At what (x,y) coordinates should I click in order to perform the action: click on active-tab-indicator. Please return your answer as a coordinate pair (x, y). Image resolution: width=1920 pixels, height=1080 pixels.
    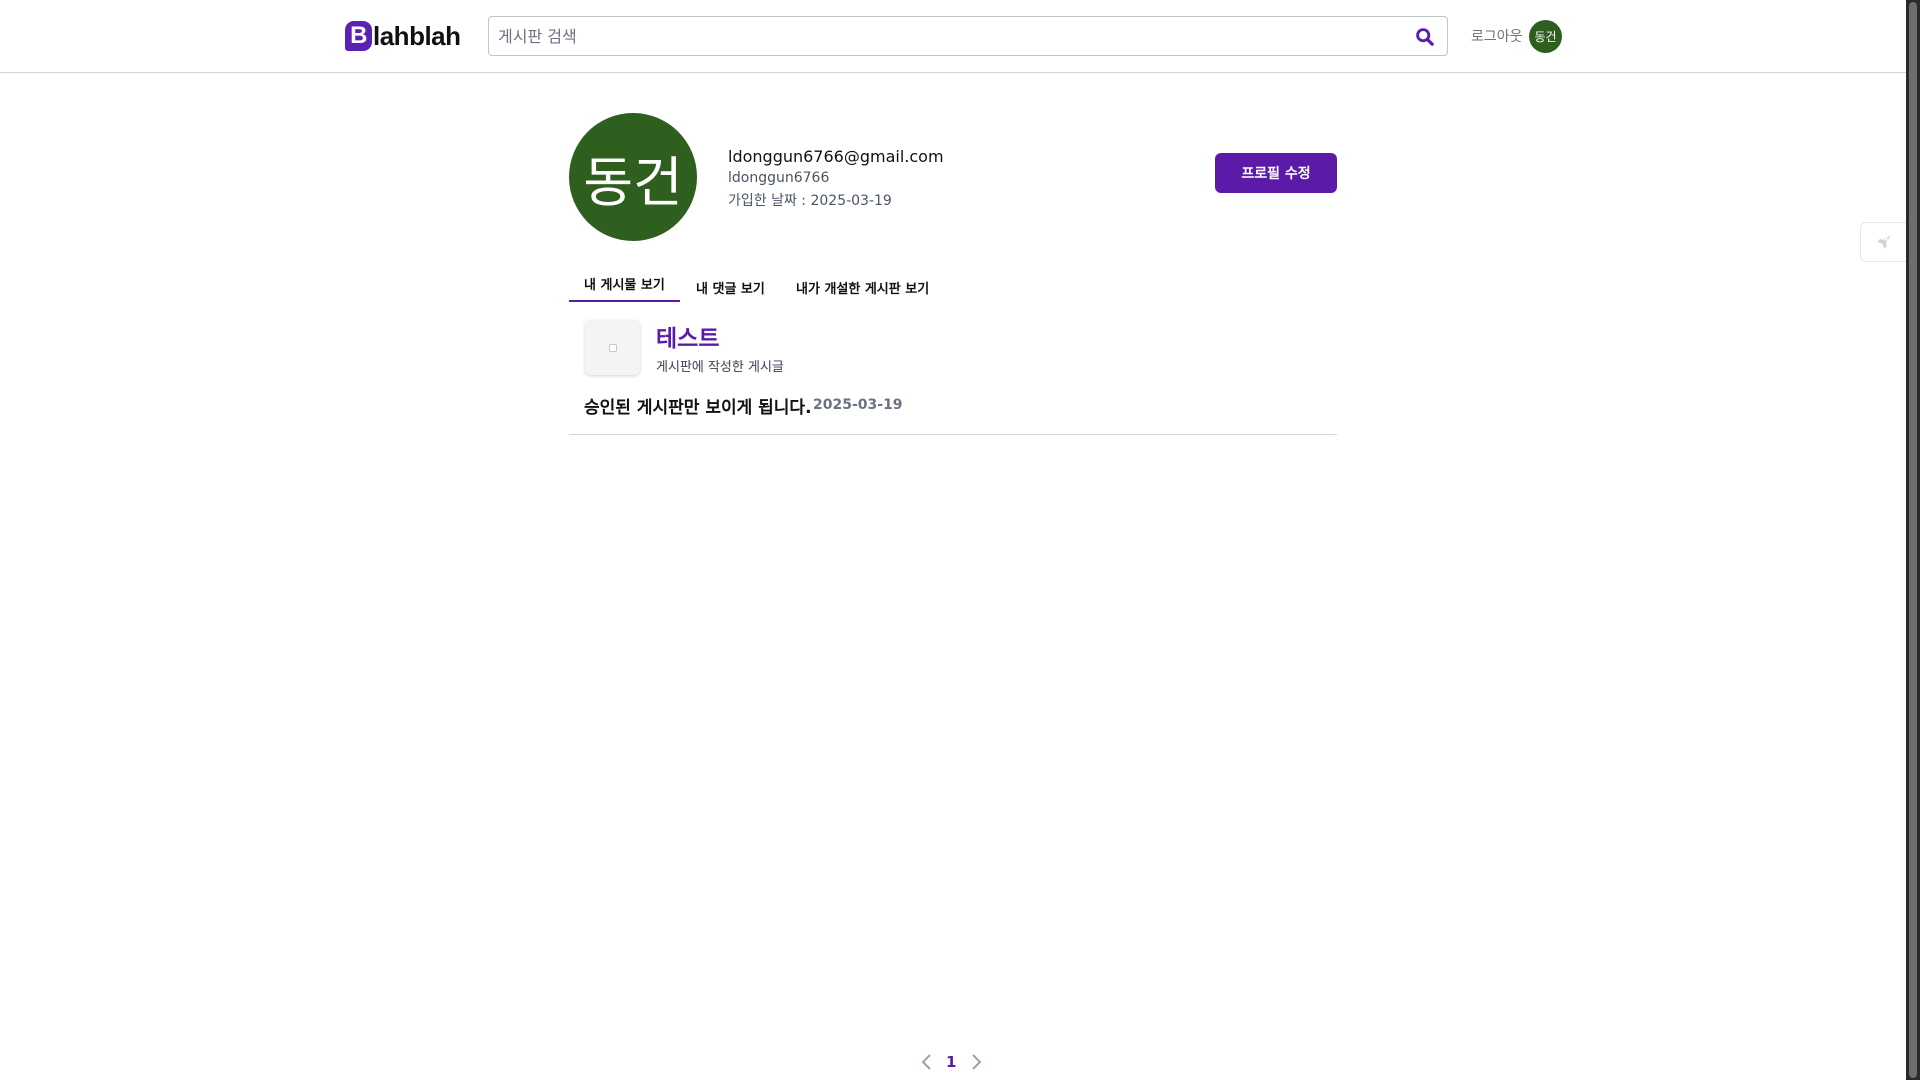
    Looking at the image, I should click on (624, 301).